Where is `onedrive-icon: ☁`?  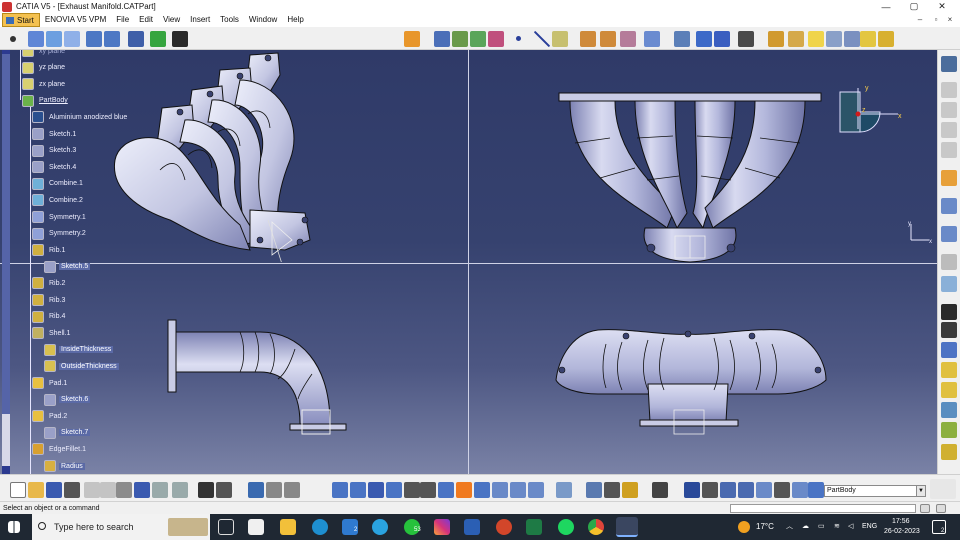 onedrive-icon: ☁ is located at coordinates (805, 527).